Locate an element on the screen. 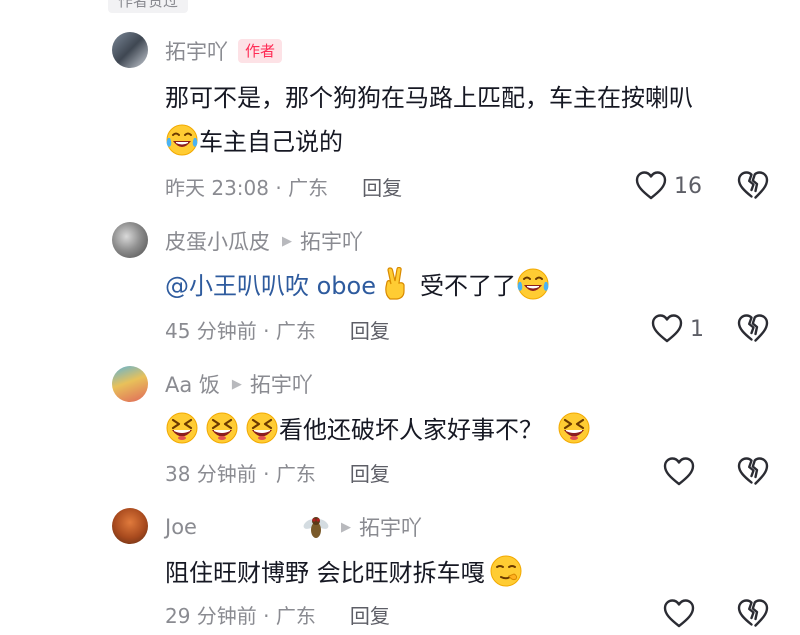 This screenshot has width=800, height=635. comment-text-line: 阻住旺财博野 会比旺财拆车嘎 is located at coordinates (325, 573).